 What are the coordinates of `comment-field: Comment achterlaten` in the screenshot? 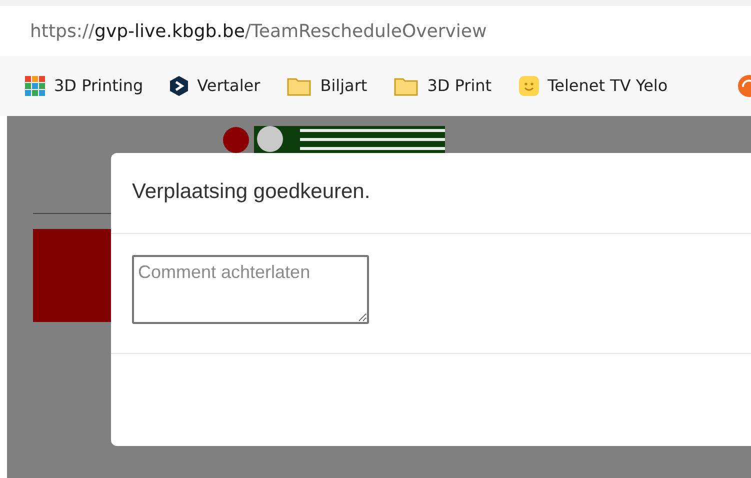 It's located at (250, 289).